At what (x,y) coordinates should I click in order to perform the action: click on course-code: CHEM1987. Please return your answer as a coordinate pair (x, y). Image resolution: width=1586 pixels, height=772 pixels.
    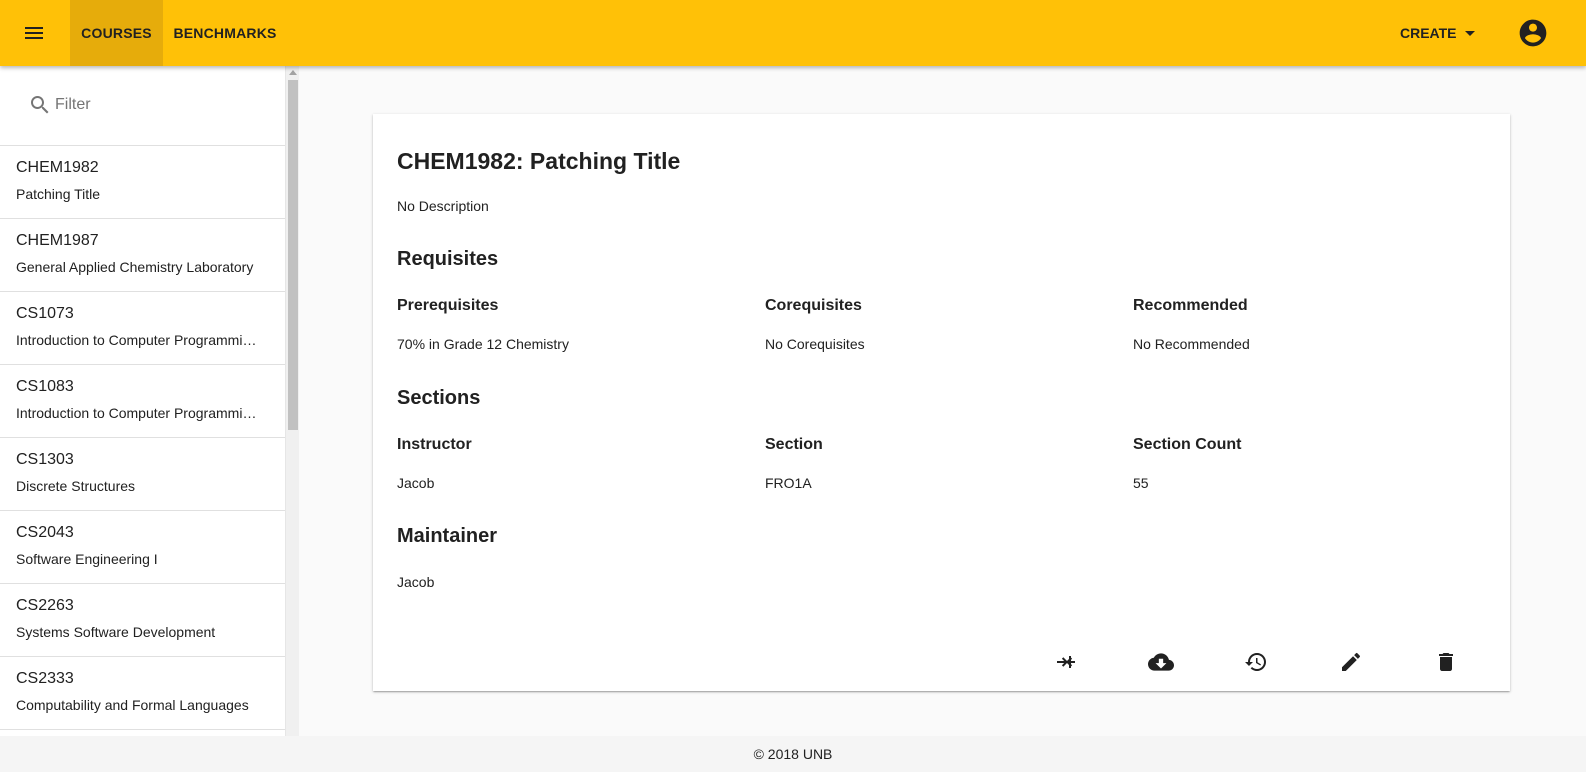
    Looking at the image, I should click on (57, 240).